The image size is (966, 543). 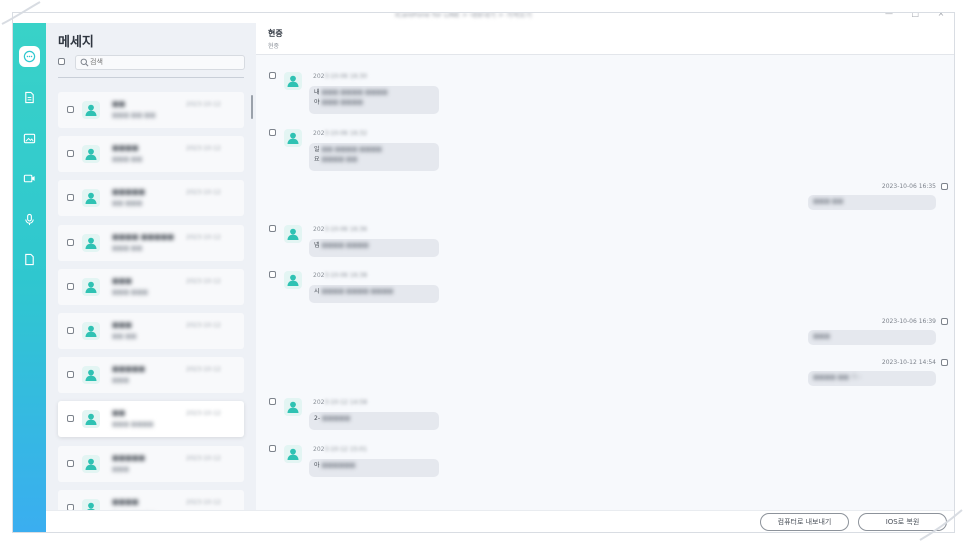 What do you see at coordinates (351, 149) in the screenshot?
I see `message-text-rest: ■■ ■■■■ ■■■■` at bounding box center [351, 149].